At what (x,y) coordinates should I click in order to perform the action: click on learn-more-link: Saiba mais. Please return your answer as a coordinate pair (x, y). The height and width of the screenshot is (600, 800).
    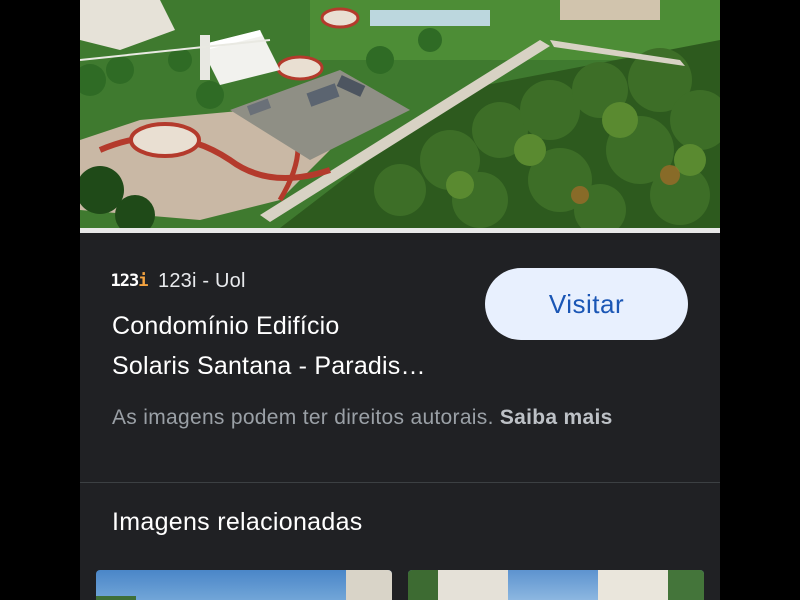
    Looking at the image, I should click on (556, 417).